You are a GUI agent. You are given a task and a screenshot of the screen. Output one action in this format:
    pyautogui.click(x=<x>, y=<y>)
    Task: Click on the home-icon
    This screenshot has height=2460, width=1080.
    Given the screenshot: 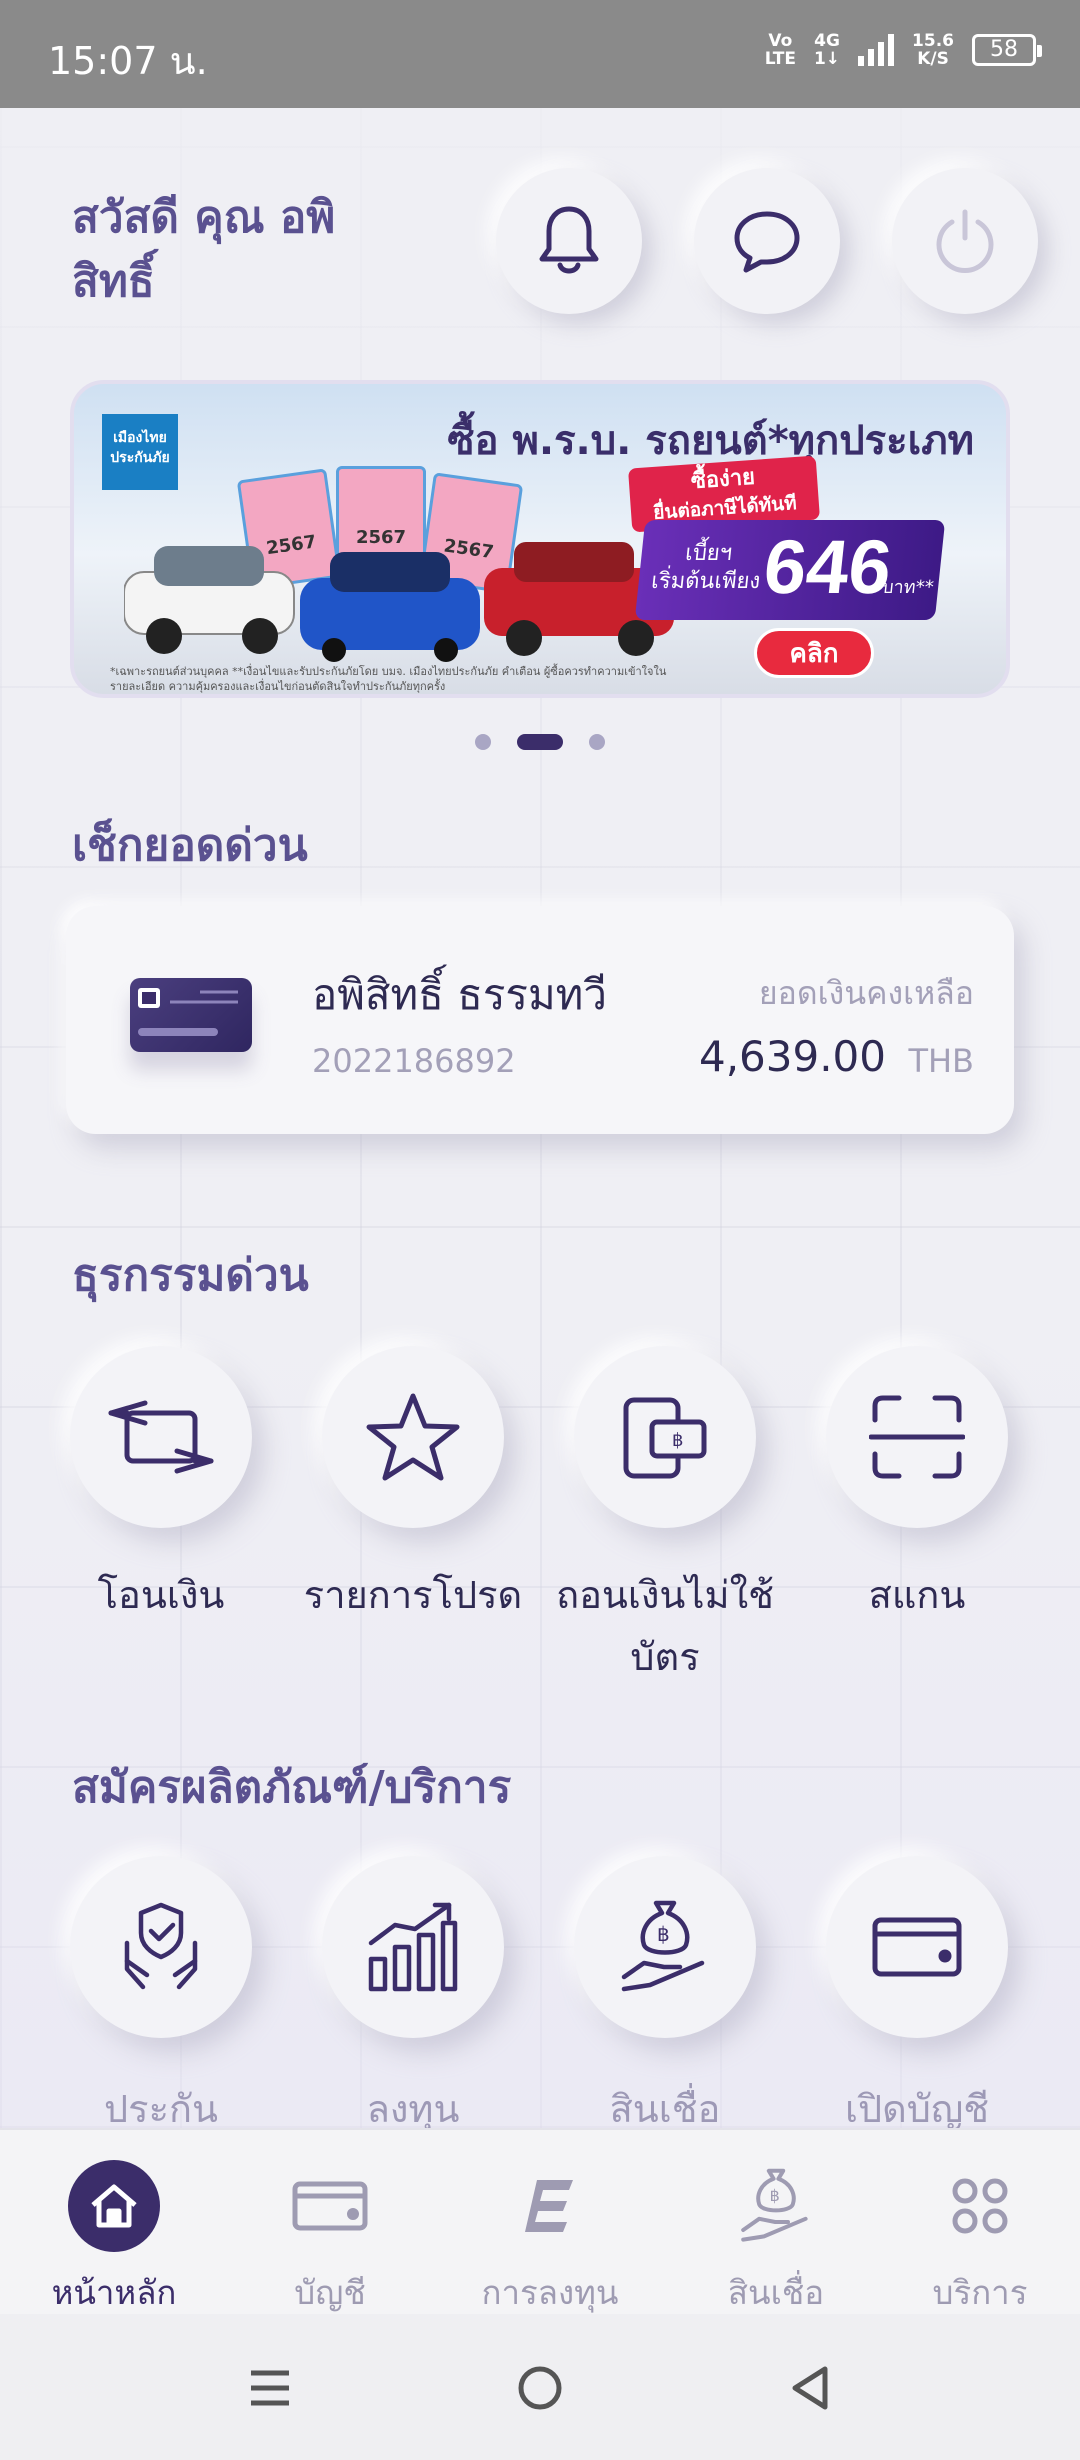 What is the action you would take?
    pyautogui.click(x=114, y=2206)
    